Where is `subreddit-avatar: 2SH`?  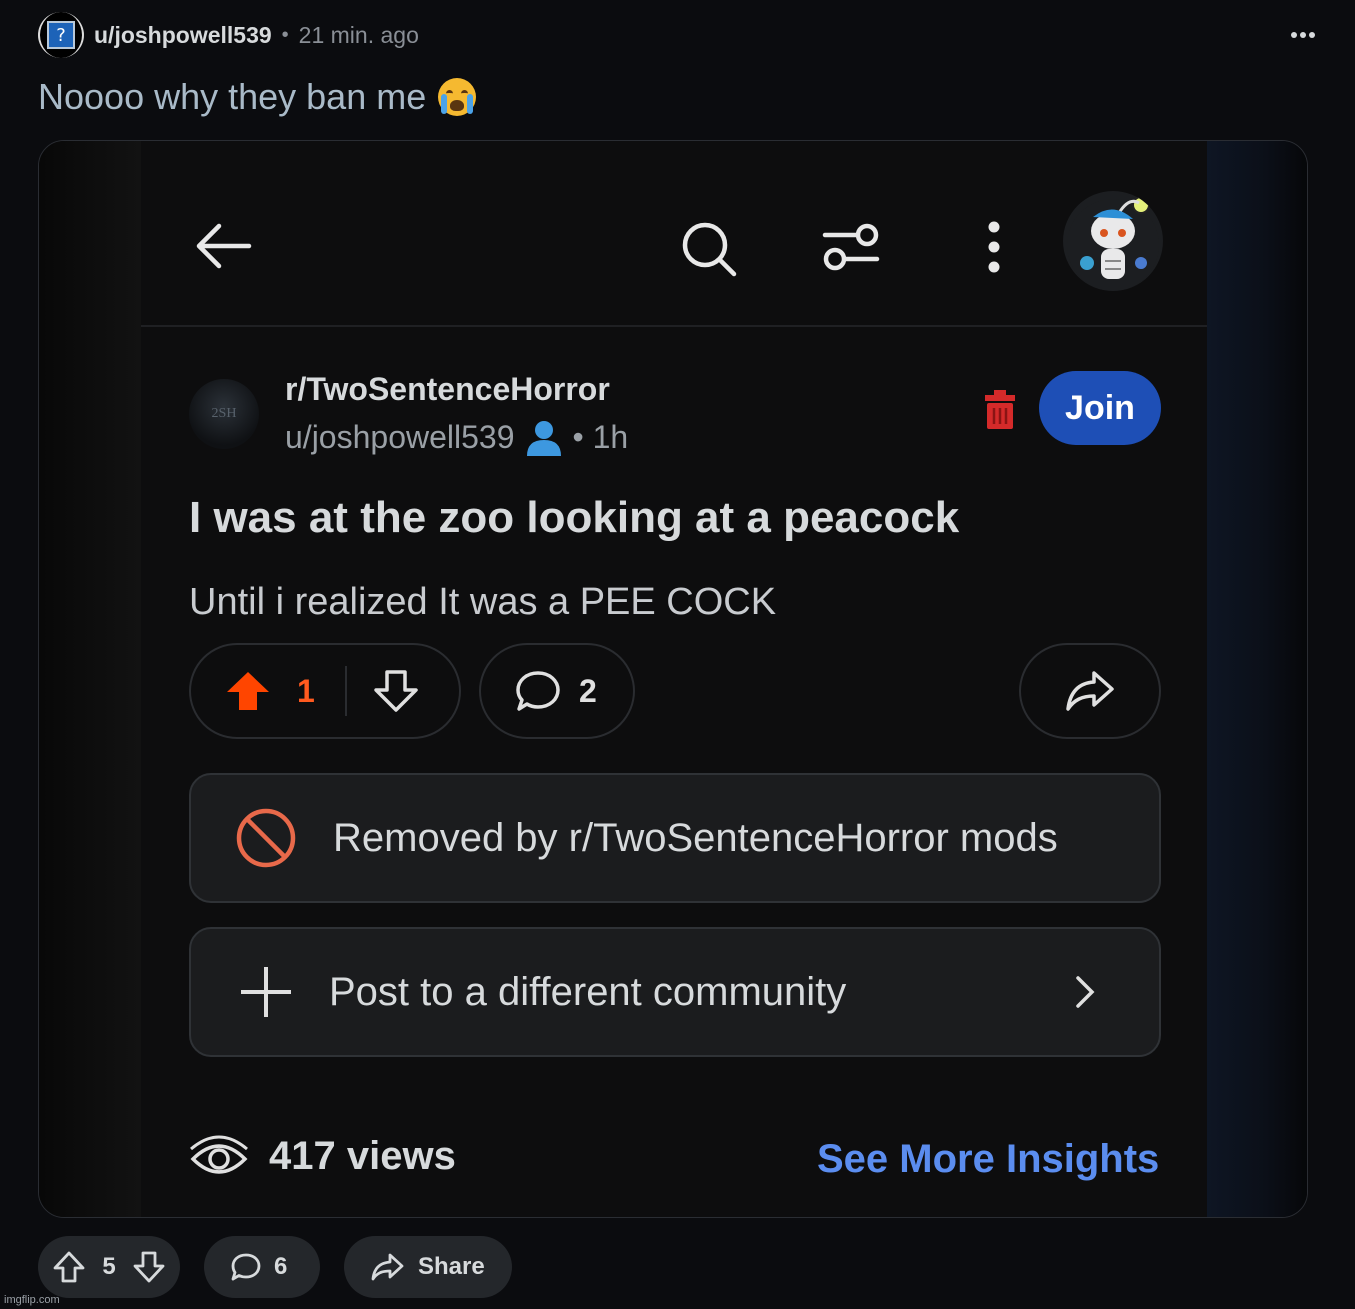 subreddit-avatar: 2SH is located at coordinates (224, 414).